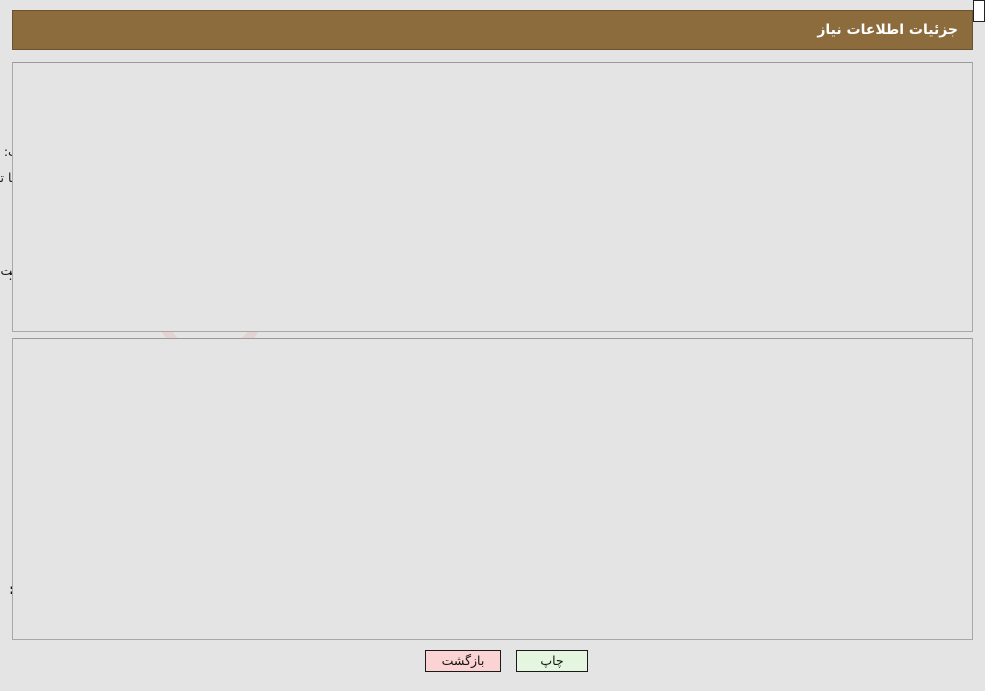 The width and height of the screenshot is (985, 691). I want to click on page-title: جزئیات اطلاعات نیاز, so click(887, 30).